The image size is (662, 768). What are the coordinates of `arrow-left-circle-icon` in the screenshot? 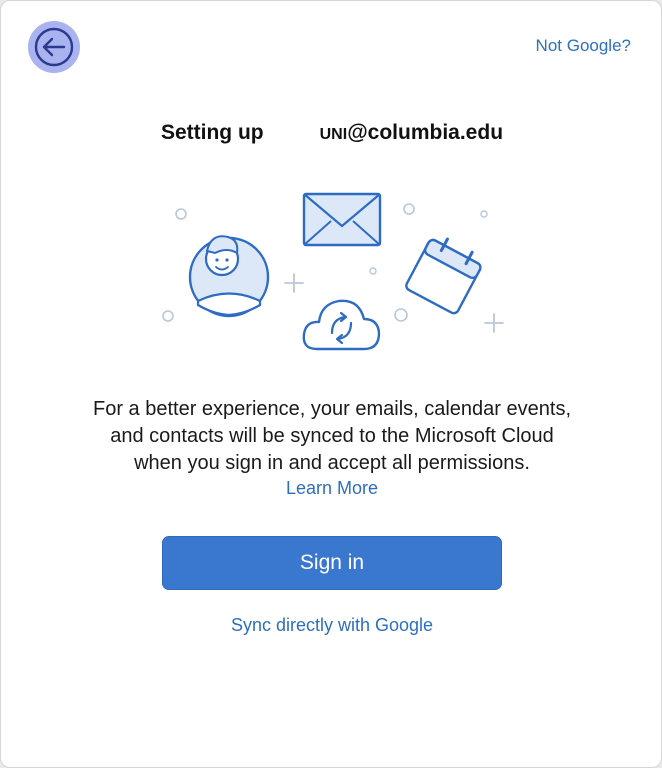 It's located at (54, 47).